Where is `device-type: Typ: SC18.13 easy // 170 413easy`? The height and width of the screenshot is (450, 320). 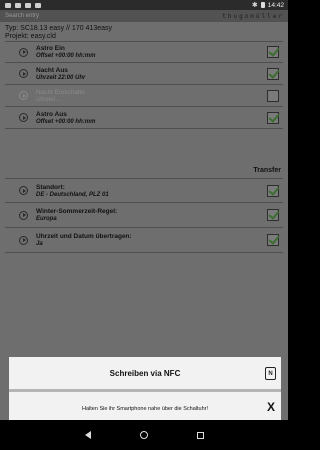
device-type: Typ: SC18.13 easy // 170 413easy is located at coordinates (59, 28).